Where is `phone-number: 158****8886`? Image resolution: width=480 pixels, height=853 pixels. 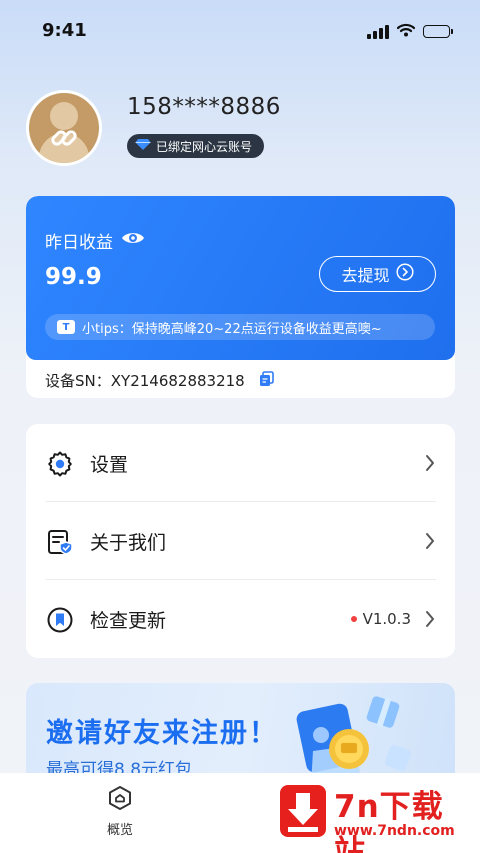
phone-number: 158****8886 is located at coordinates (204, 107).